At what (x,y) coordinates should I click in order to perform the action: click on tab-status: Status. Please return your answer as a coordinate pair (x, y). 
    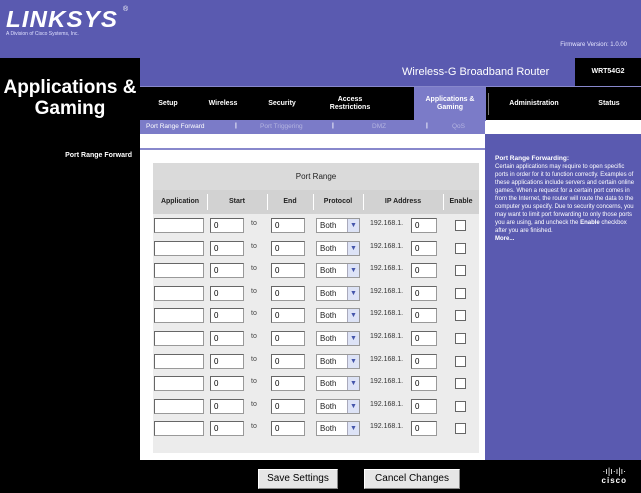
    Looking at the image, I should click on (609, 104).